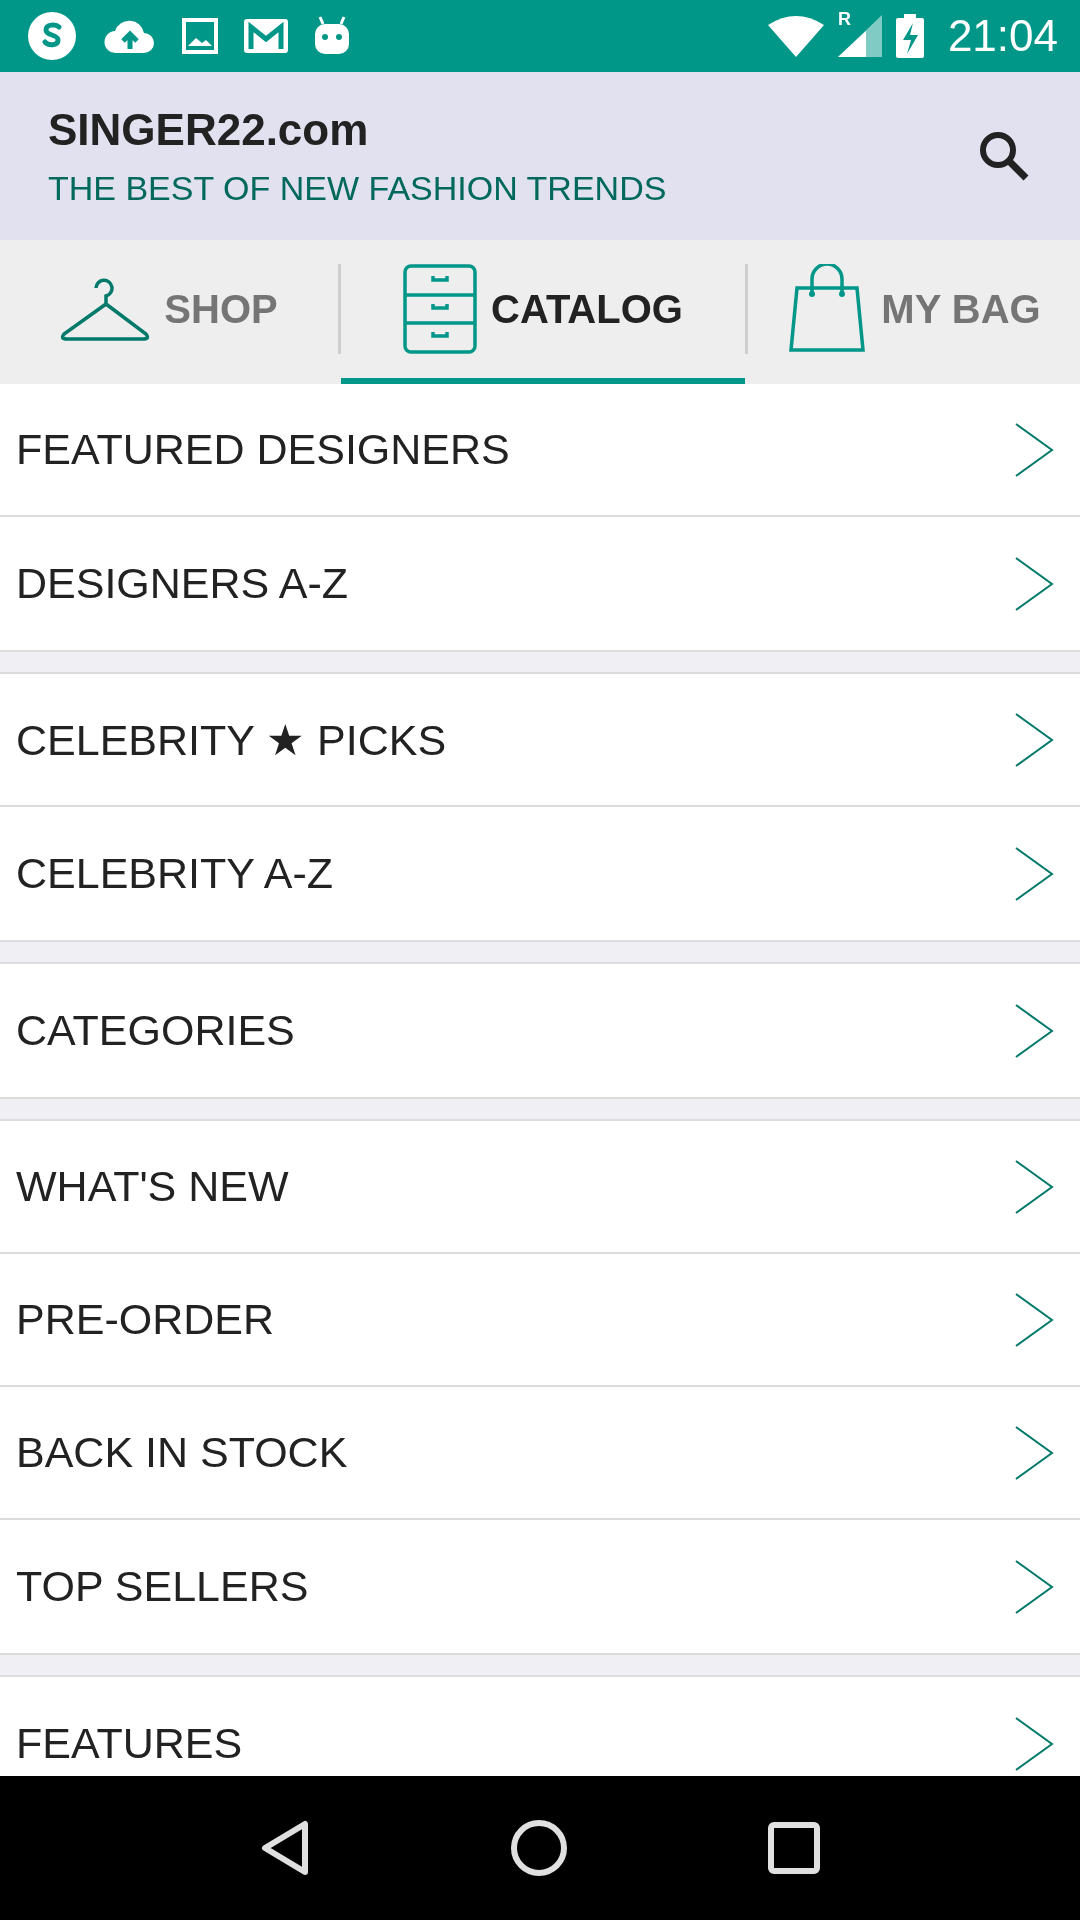 The width and height of the screenshot is (1080, 1920). What do you see at coordinates (440, 309) in the screenshot?
I see `drawers-icon` at bounding box center [440, 309].